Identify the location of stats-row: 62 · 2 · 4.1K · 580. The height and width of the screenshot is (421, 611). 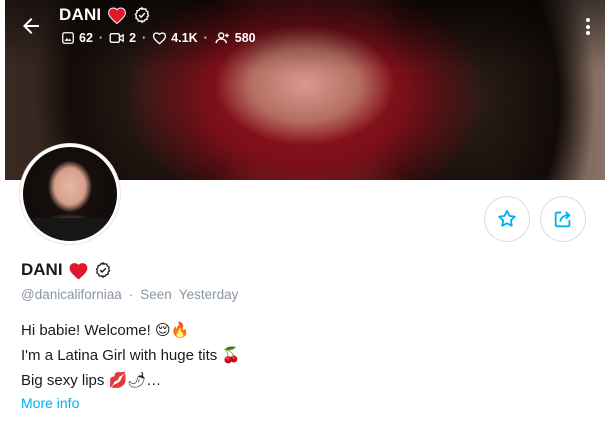
(158, 38).